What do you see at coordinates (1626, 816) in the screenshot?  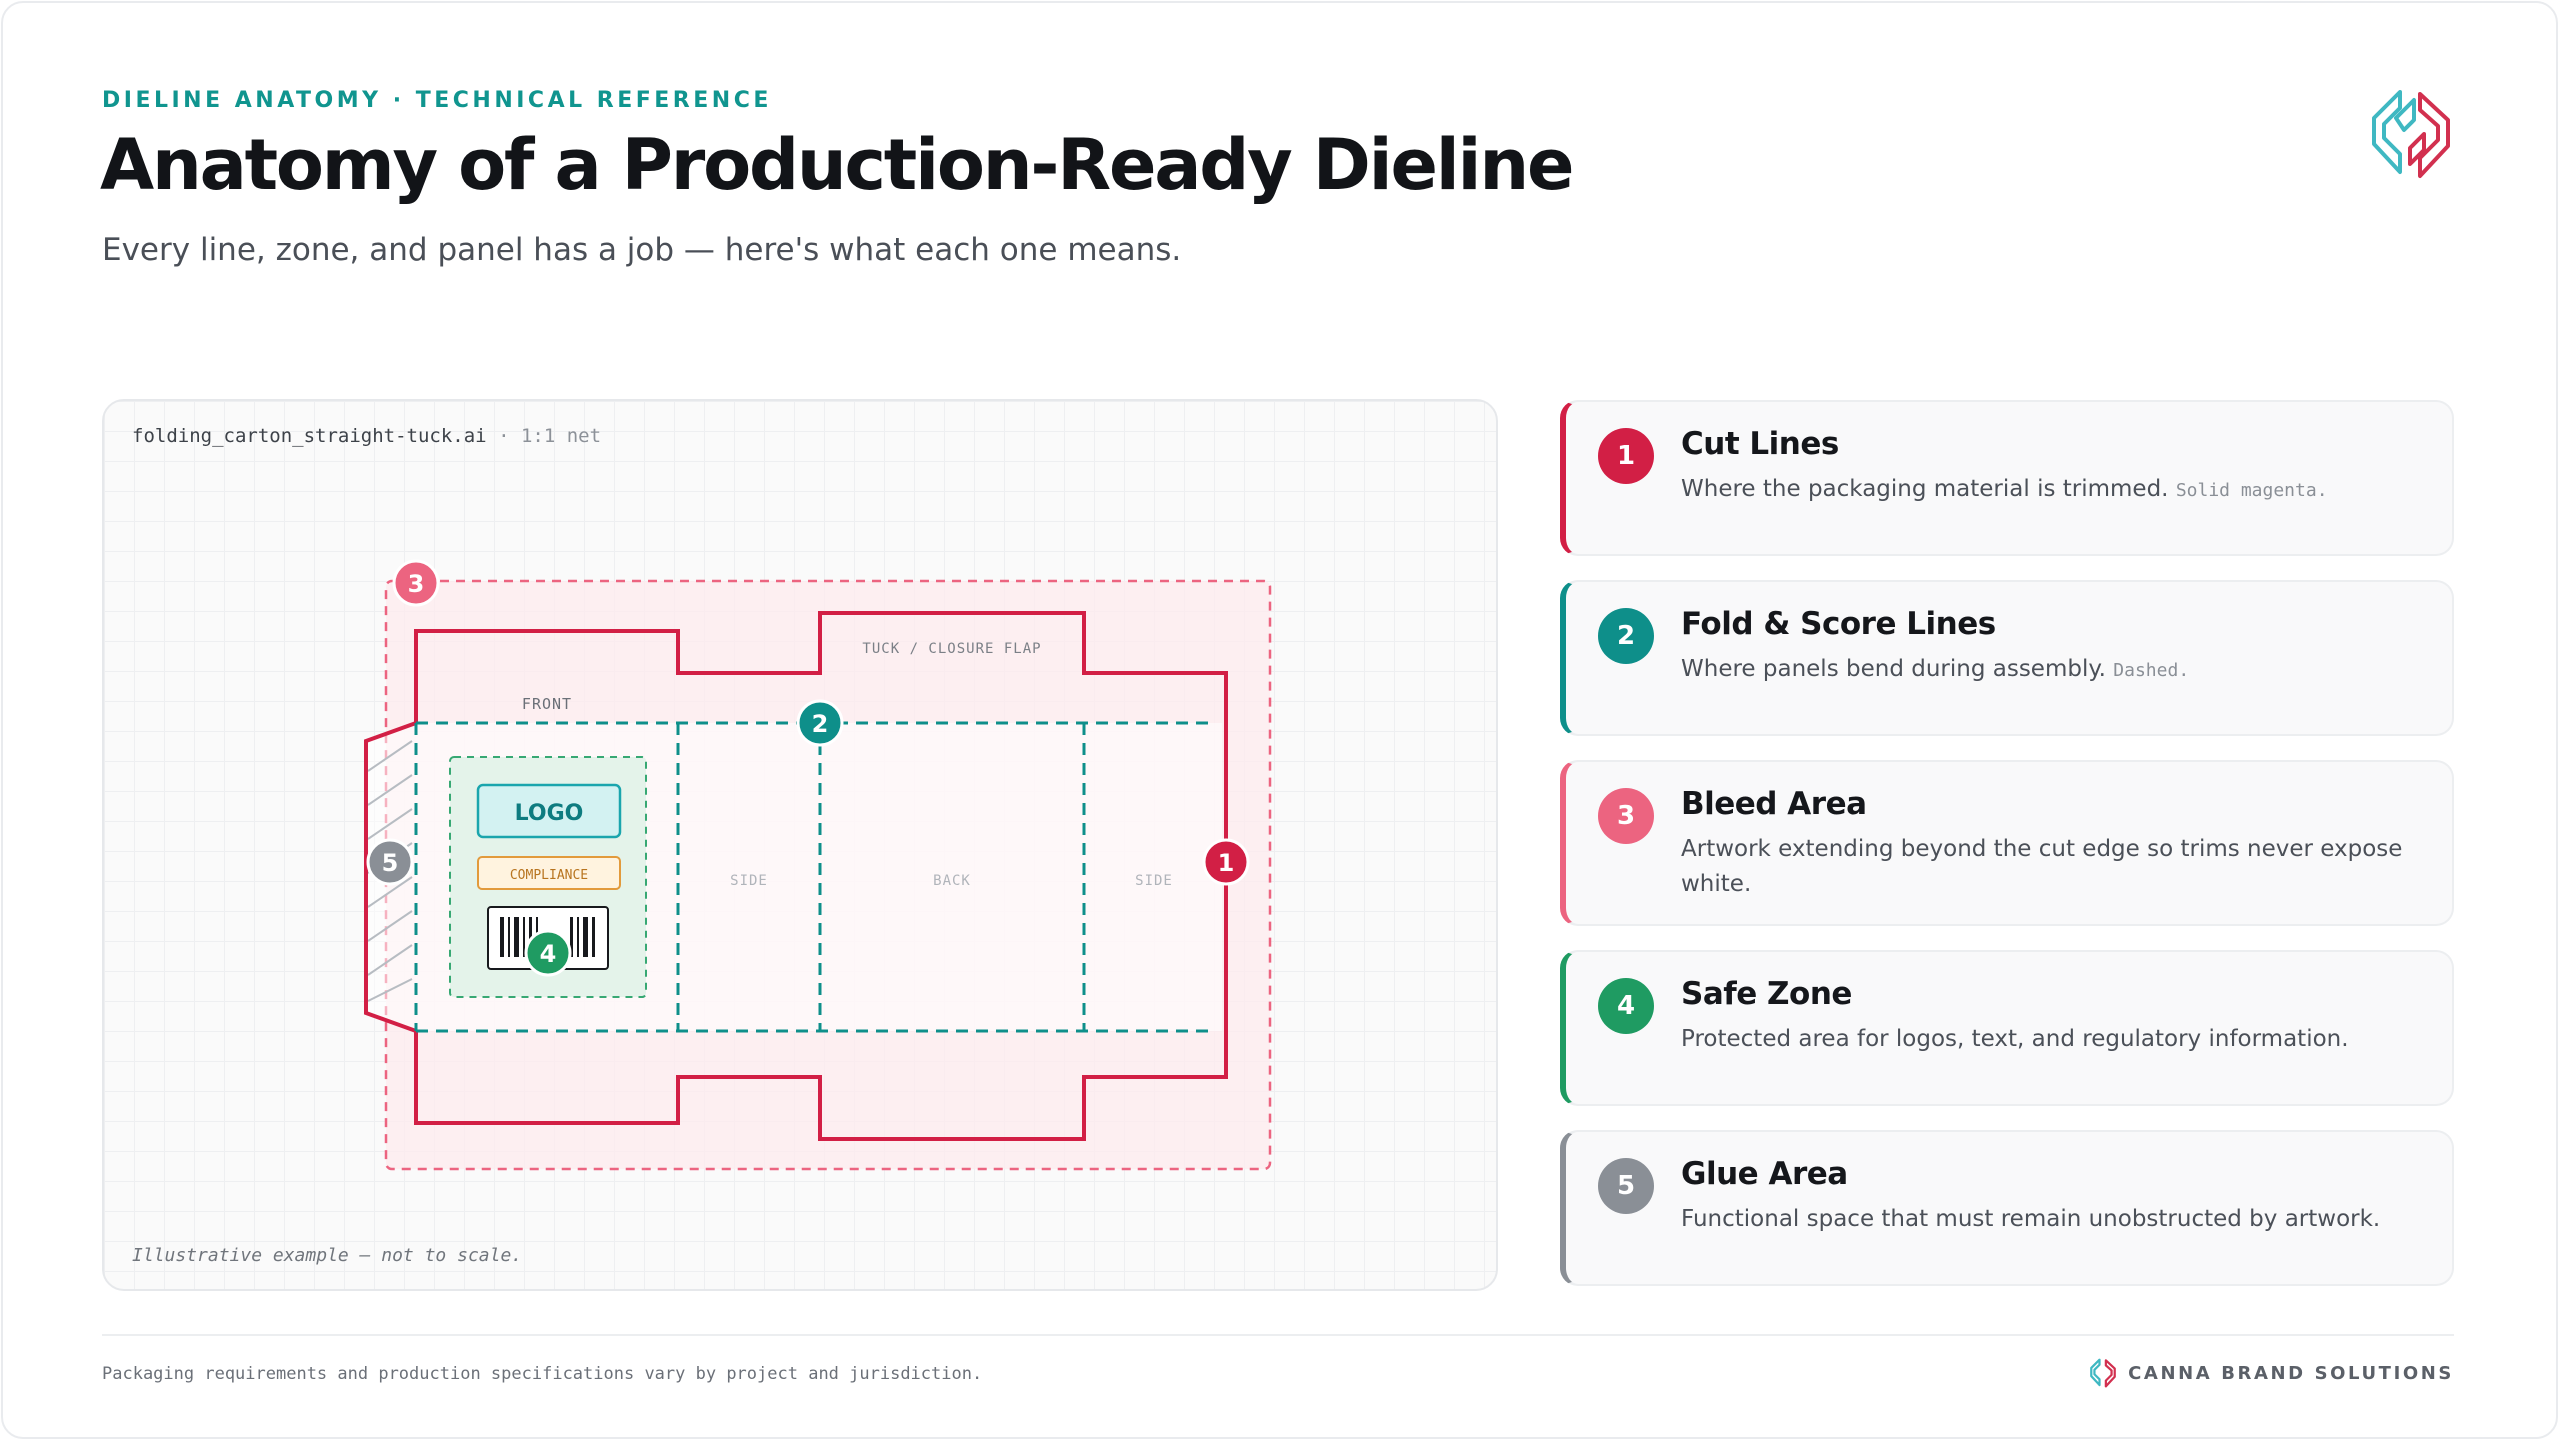 I see `legend-number: 3` at bounding box center [1626, 816].